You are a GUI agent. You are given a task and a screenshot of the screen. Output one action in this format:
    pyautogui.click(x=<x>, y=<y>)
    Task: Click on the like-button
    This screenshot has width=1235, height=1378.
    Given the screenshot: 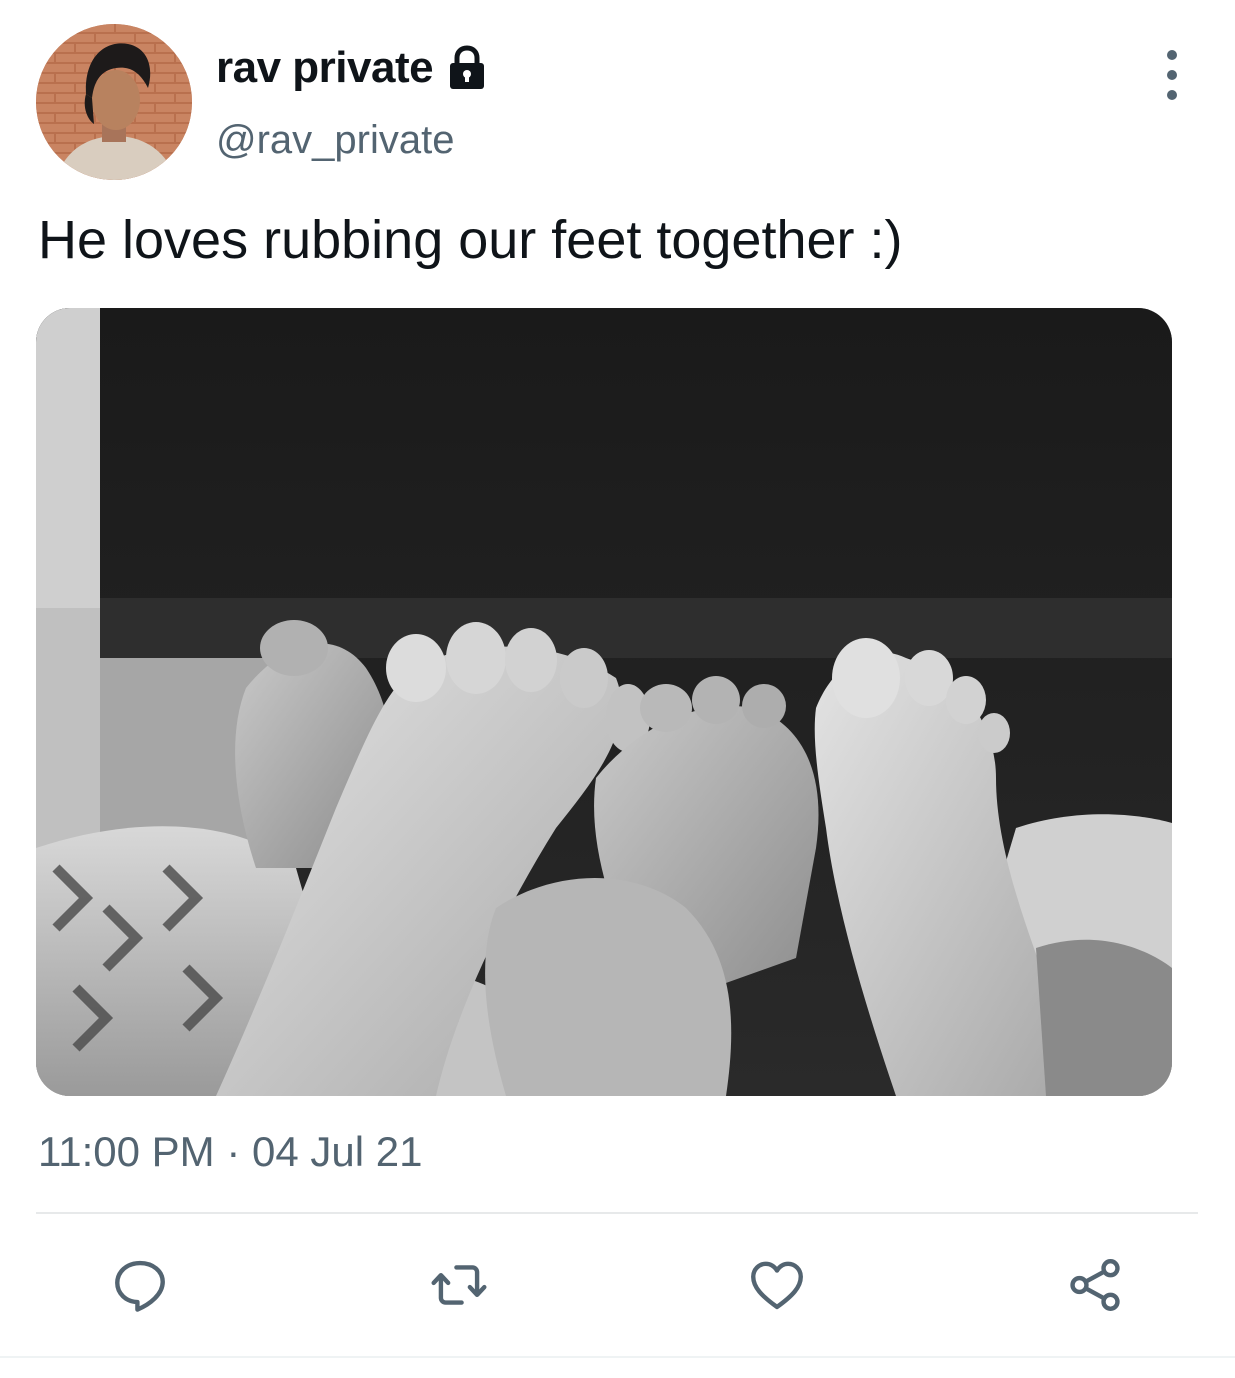 What is the action you would take?
    pyautogui.click(x=777, y=1285)
    